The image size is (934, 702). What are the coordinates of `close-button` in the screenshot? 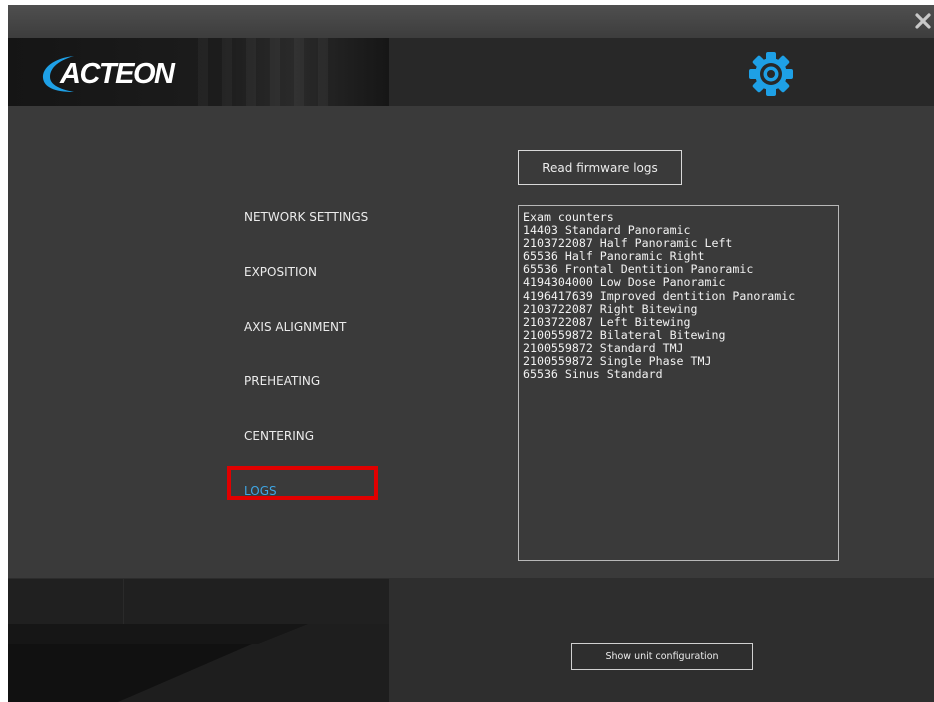 It's located at (923, 21).